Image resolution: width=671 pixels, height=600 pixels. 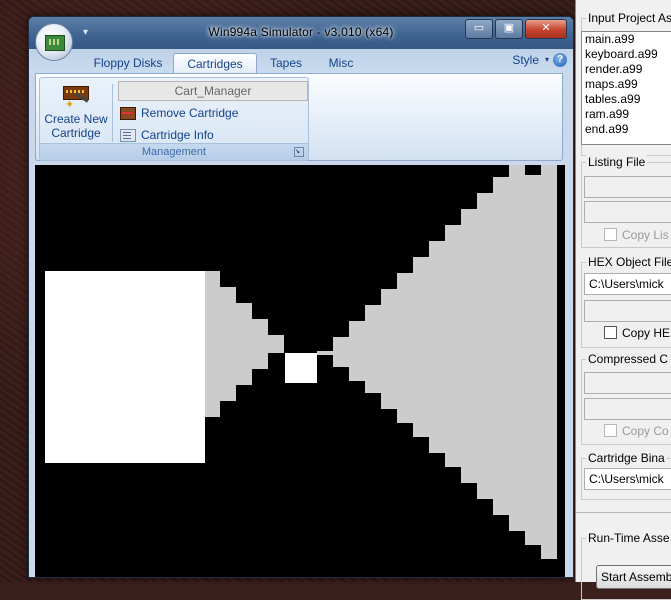 What do you see at coordinates (627, 212) in the screenshot?
I see `listing-copy-field` at bounding box center [627, 212].